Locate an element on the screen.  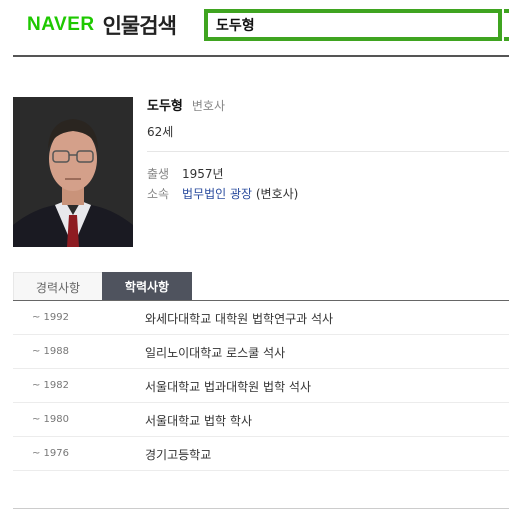
edu-school: 일리노이대학교 로스쿨 석사 is located at coordinates (215, 353).